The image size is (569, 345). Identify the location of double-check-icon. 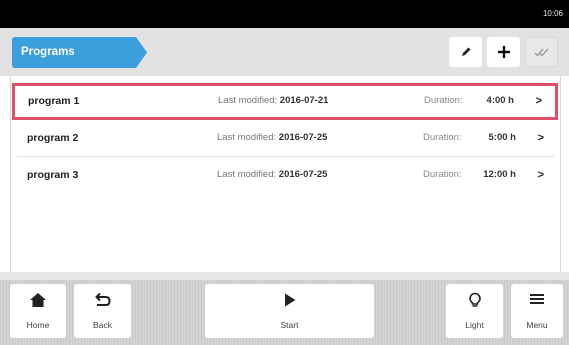
(541, 52).